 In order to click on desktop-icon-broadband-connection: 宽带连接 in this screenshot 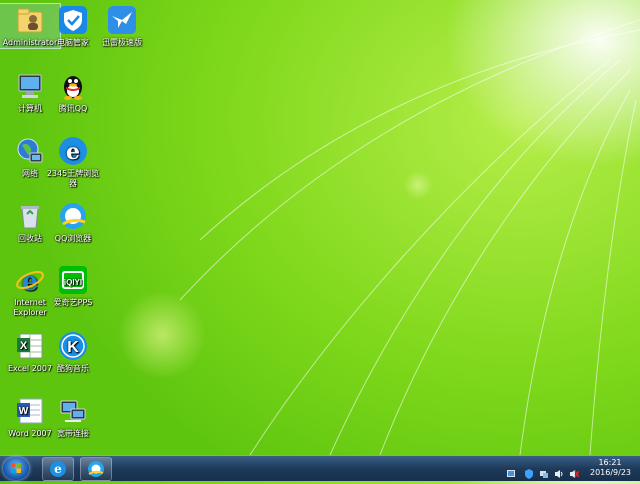, I will do `click(73, 417)`.